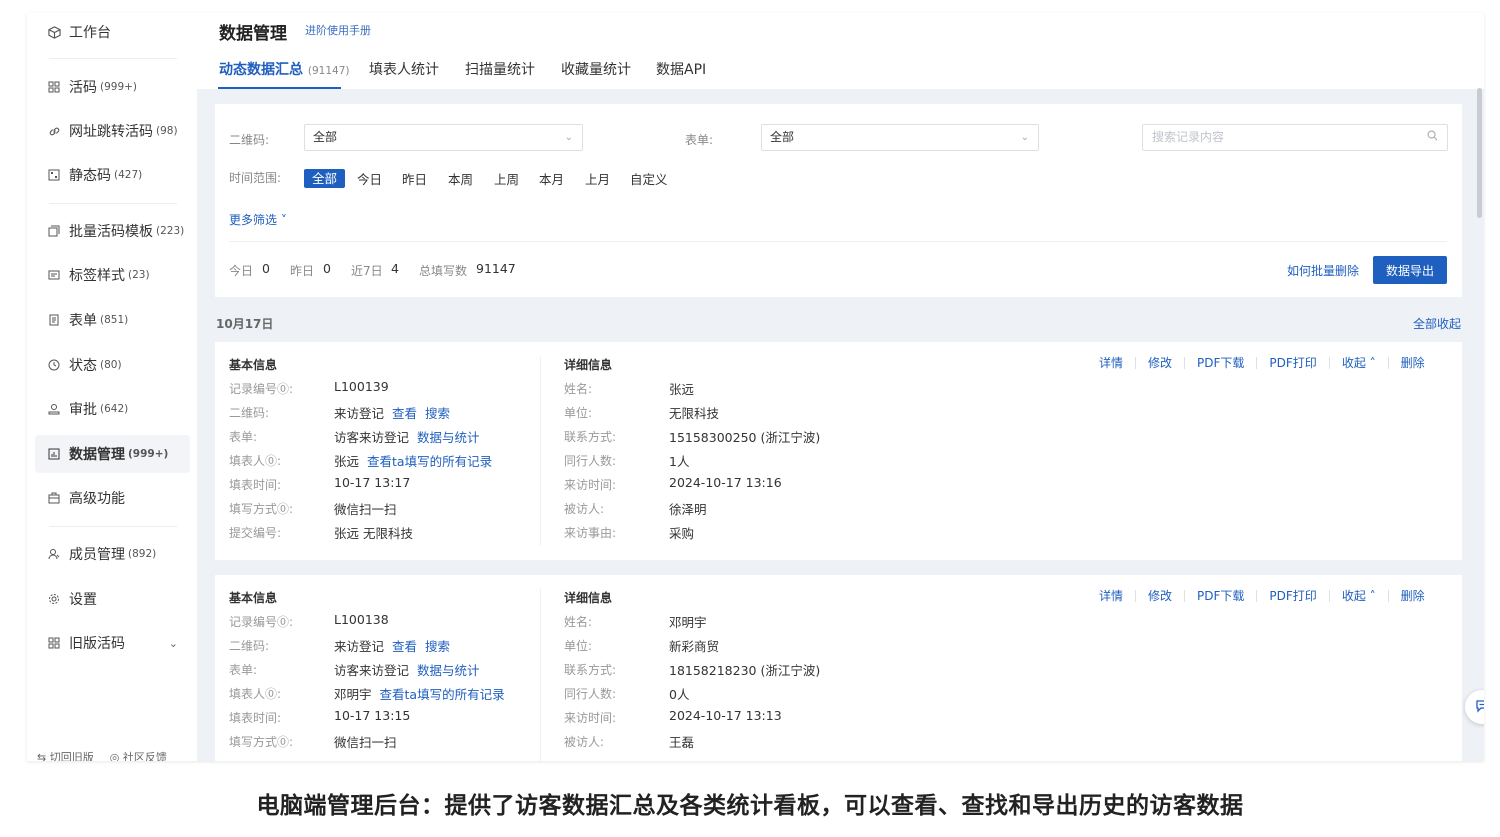 This screenshot has height=837, width=1500. What do you see at coordinates (443, 137) in the screenshot?
I see `qr-filter-select: 全部 ⌄` at bounding box center [443, 137].